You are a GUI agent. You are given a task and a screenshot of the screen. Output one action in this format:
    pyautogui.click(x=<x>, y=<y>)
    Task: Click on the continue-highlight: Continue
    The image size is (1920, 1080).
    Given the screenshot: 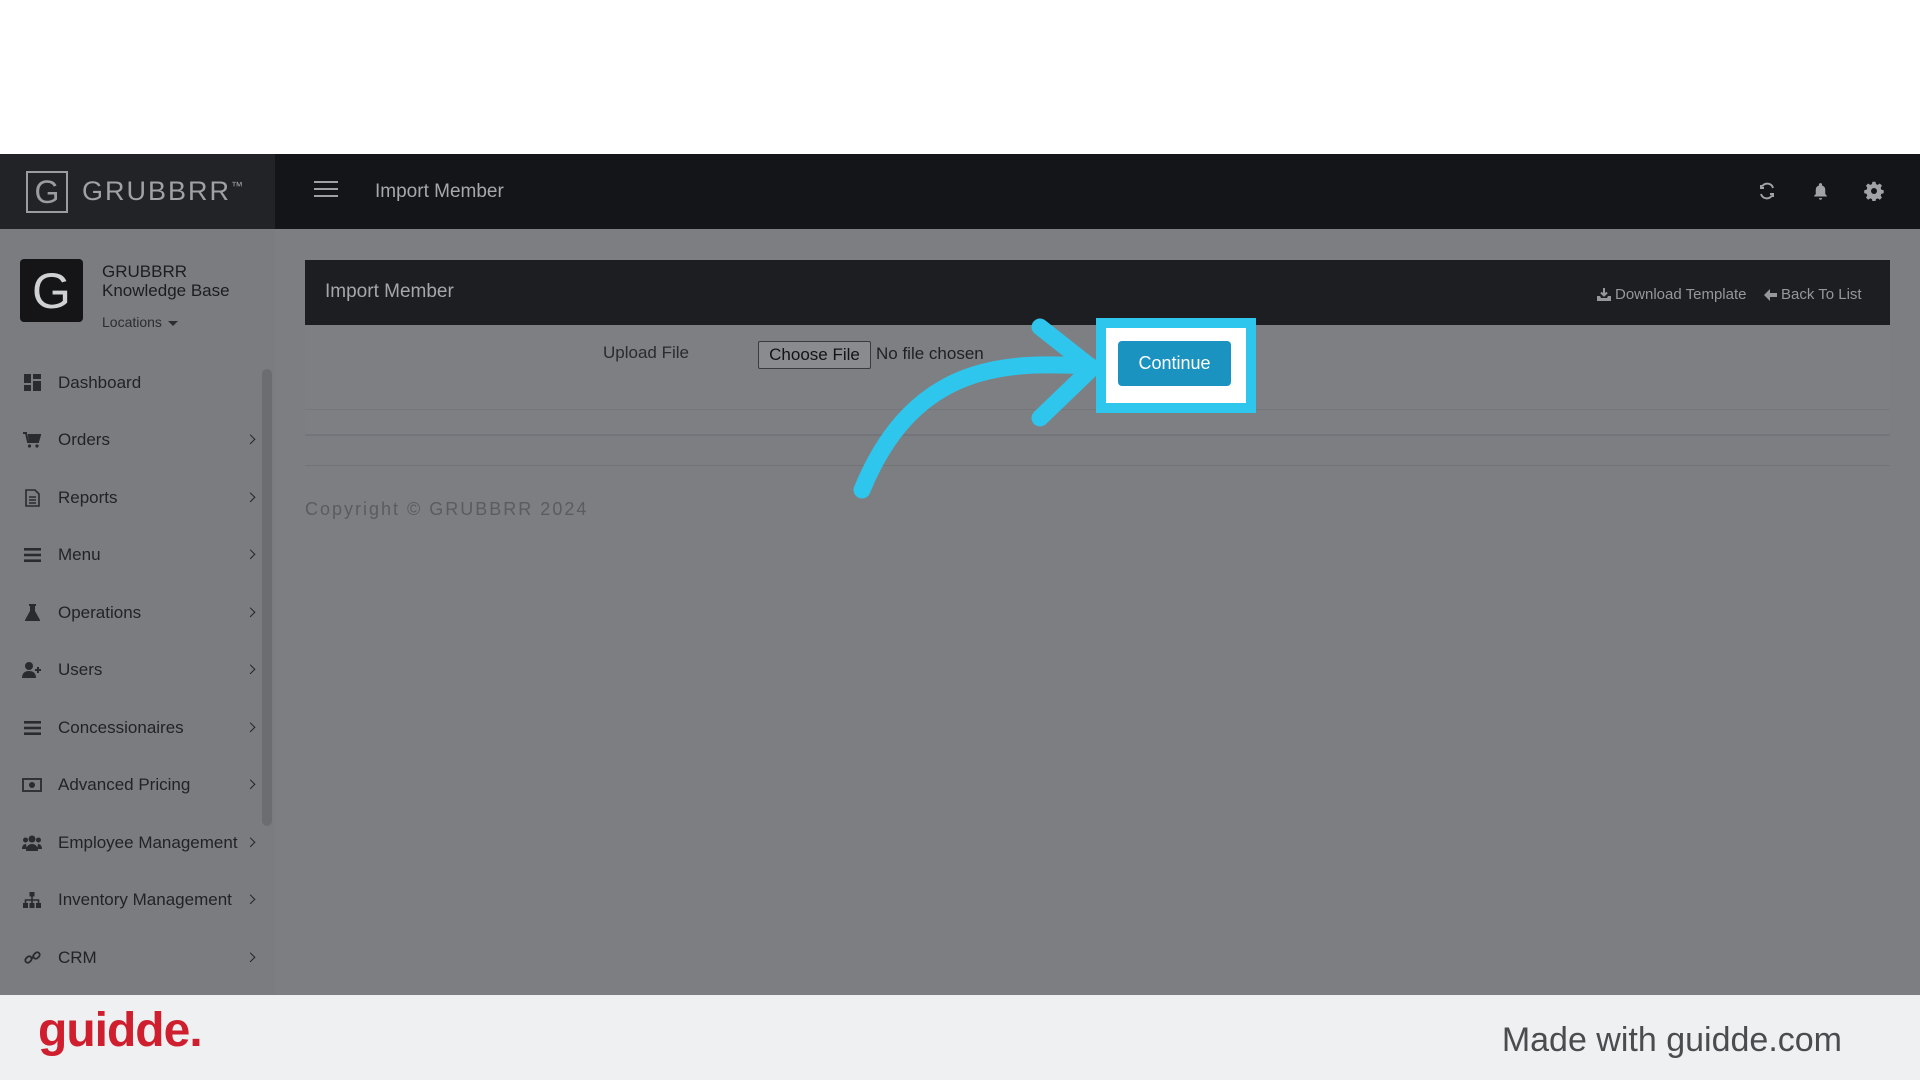 What is the action you would take?
    pyautogui.click(x=1176, y=365)
    